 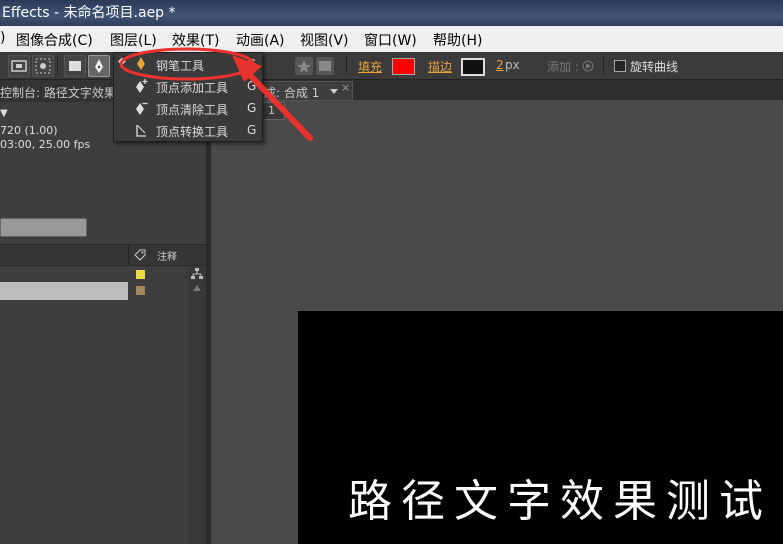 I want to click on red-annotation-overlay, so click(x=216, y=94).